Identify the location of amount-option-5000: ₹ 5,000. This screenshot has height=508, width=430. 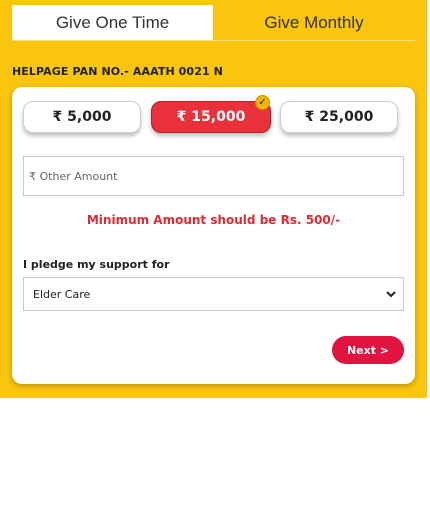
(82, 117).